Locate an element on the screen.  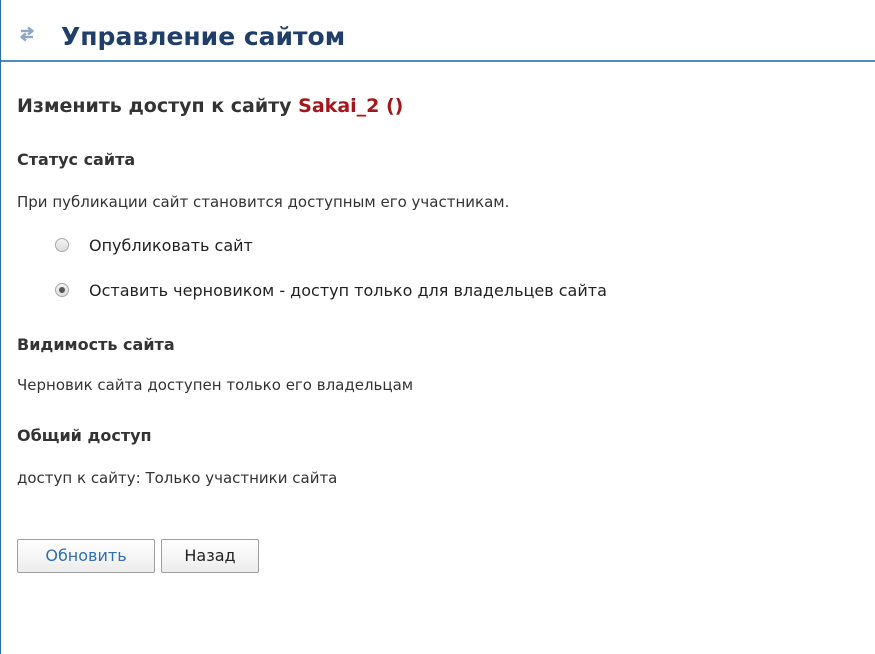
access-section-title: Общий доступ is located at coordinates (84, 435).